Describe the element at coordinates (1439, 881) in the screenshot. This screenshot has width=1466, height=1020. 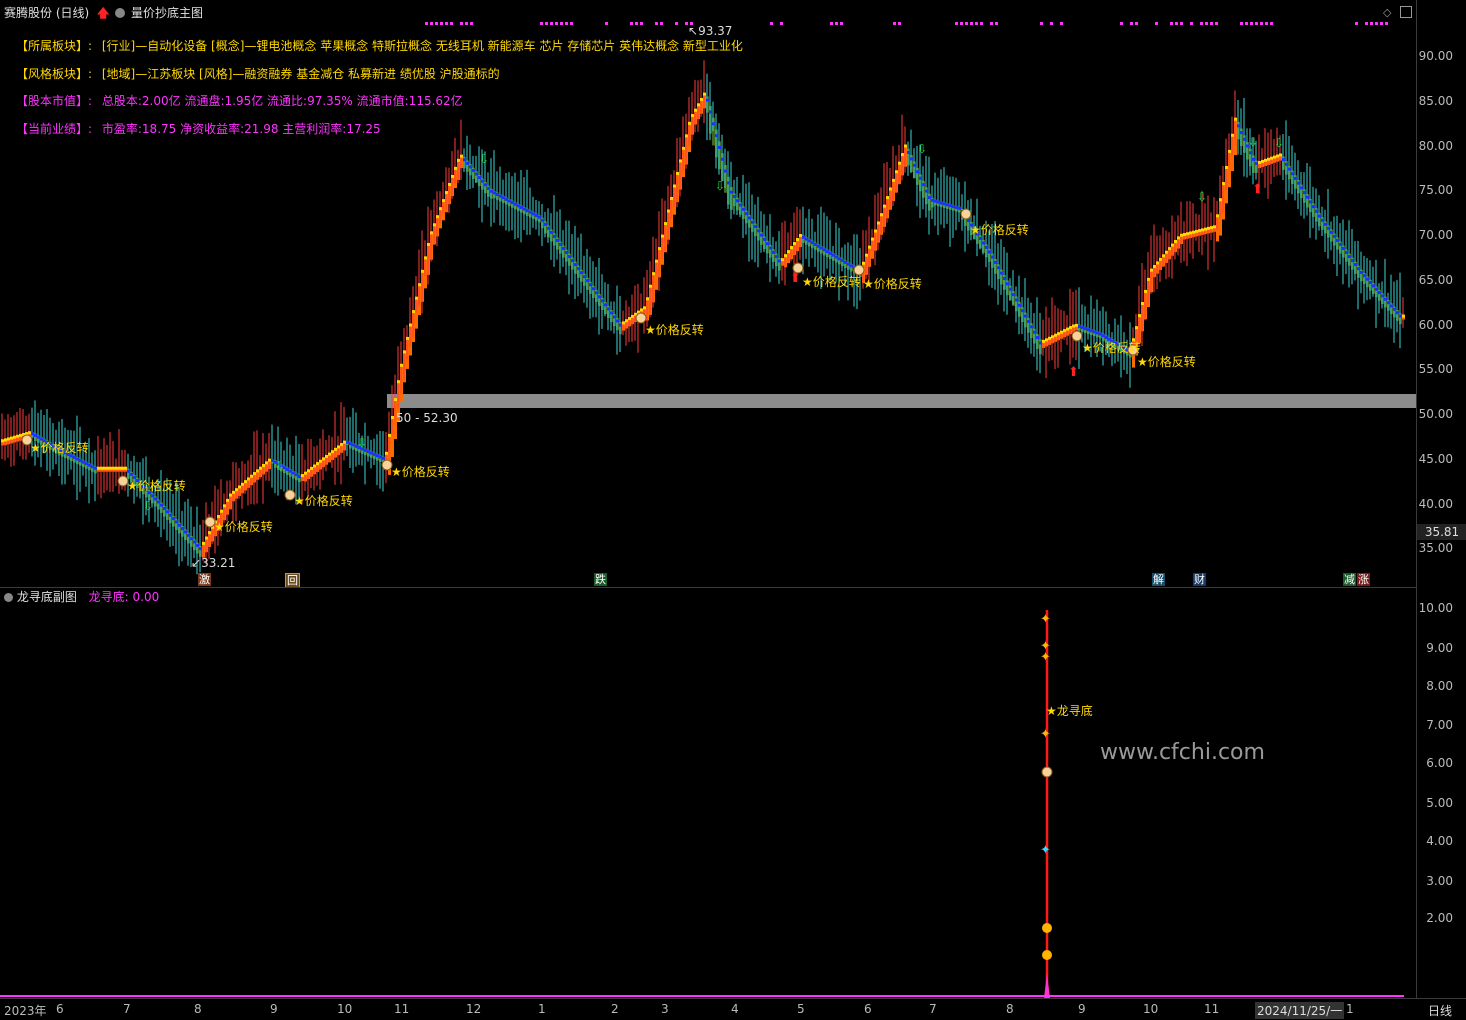
I see `sub-tick: 3.00` at that location.